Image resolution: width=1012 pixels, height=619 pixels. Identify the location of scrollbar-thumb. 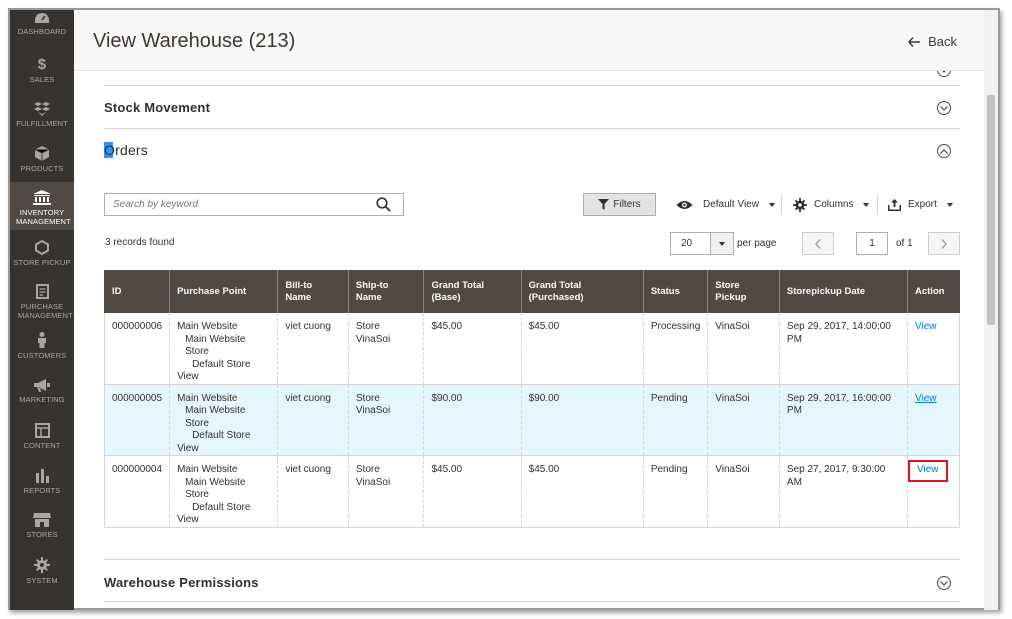
(991, 210).